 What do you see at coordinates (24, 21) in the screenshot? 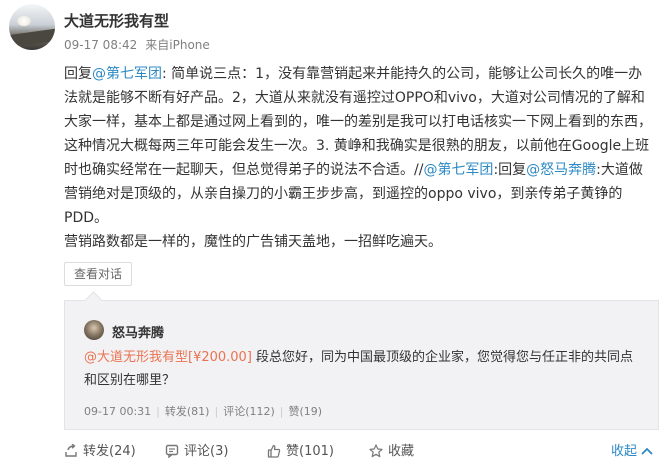
I see `avatar-sun` at bounding box center [24, 21].